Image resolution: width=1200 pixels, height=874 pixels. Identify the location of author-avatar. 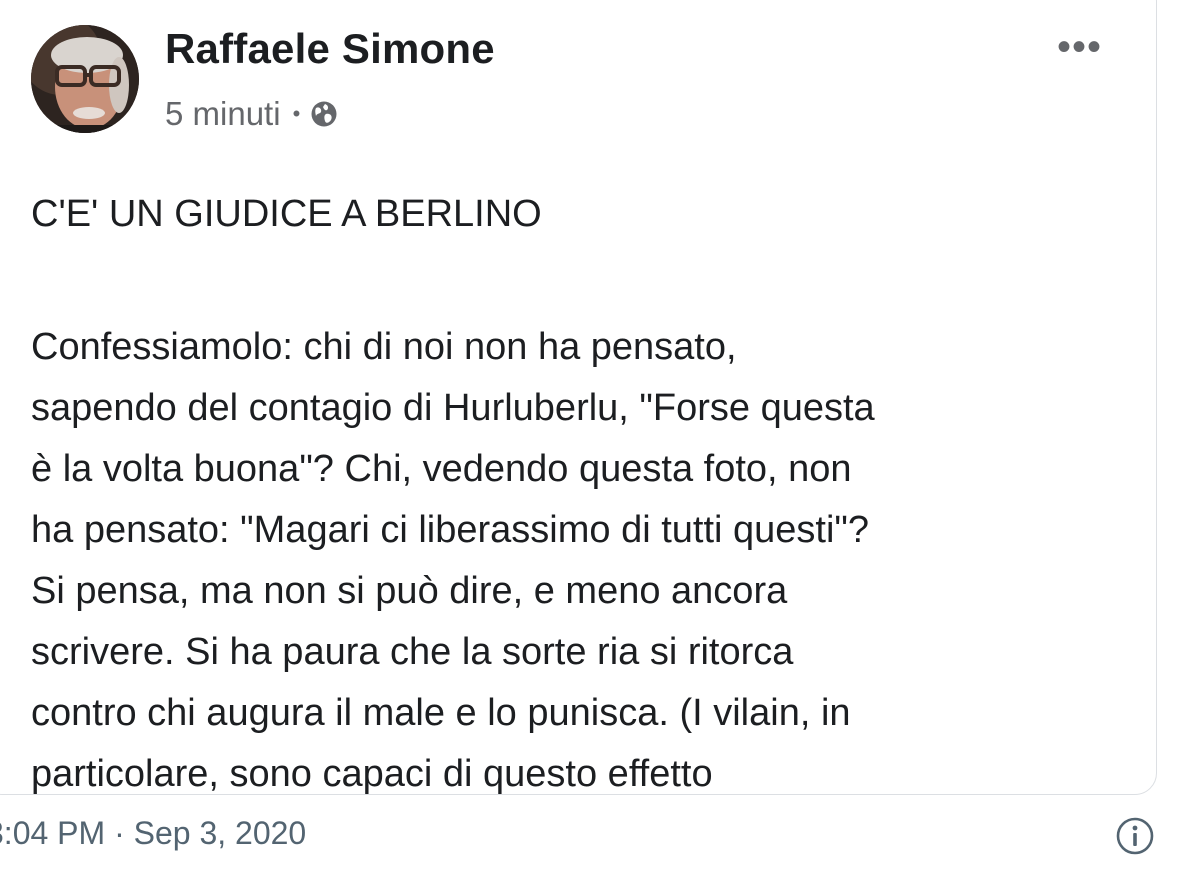
(85, 79).